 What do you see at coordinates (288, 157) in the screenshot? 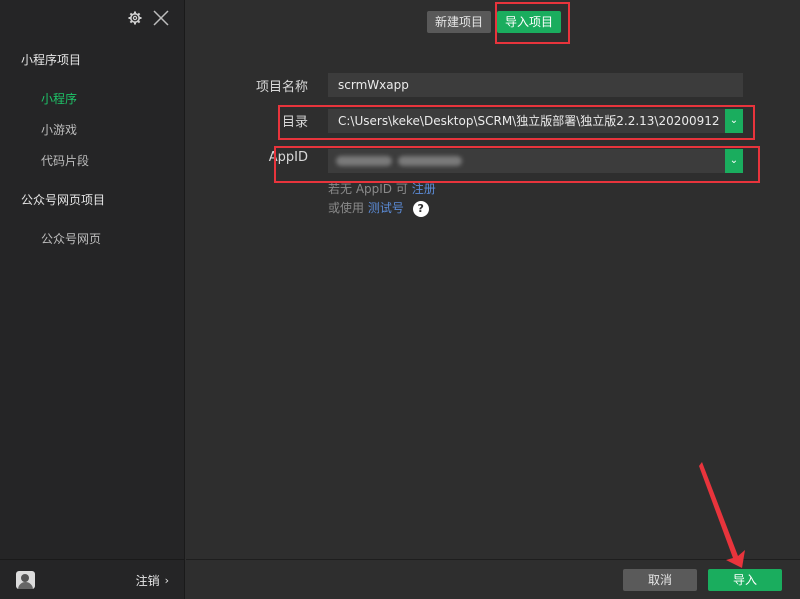
I see `appid-label: AppID` at bounding box center [288, 157].